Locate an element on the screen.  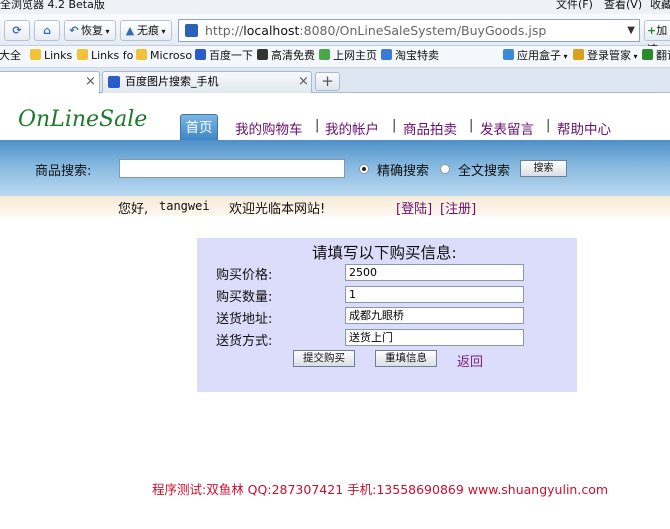
fav-item: 上网主页 is located at coordinates (348, 56).